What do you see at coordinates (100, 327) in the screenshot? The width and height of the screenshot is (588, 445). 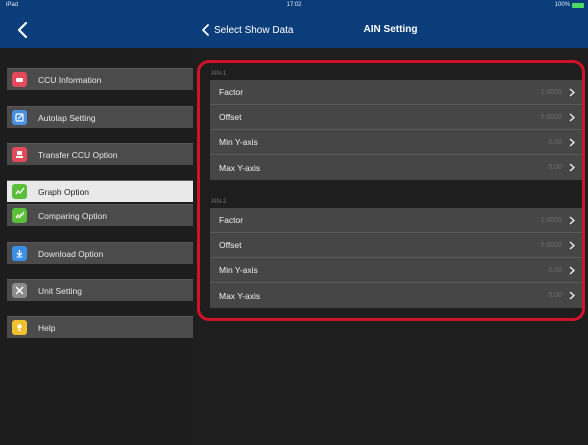 I see `sidebar-item-help: Help` at bounding box center [100, 327].